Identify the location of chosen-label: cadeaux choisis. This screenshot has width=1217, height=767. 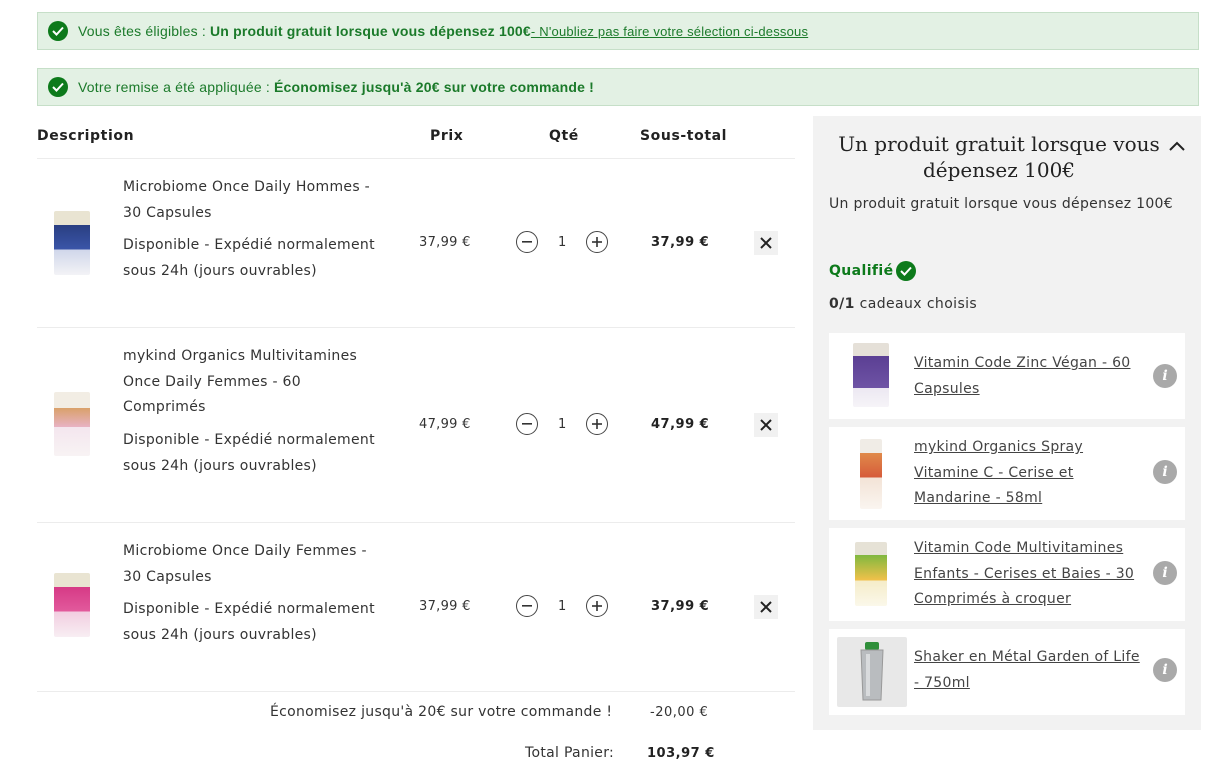
(918, 304).